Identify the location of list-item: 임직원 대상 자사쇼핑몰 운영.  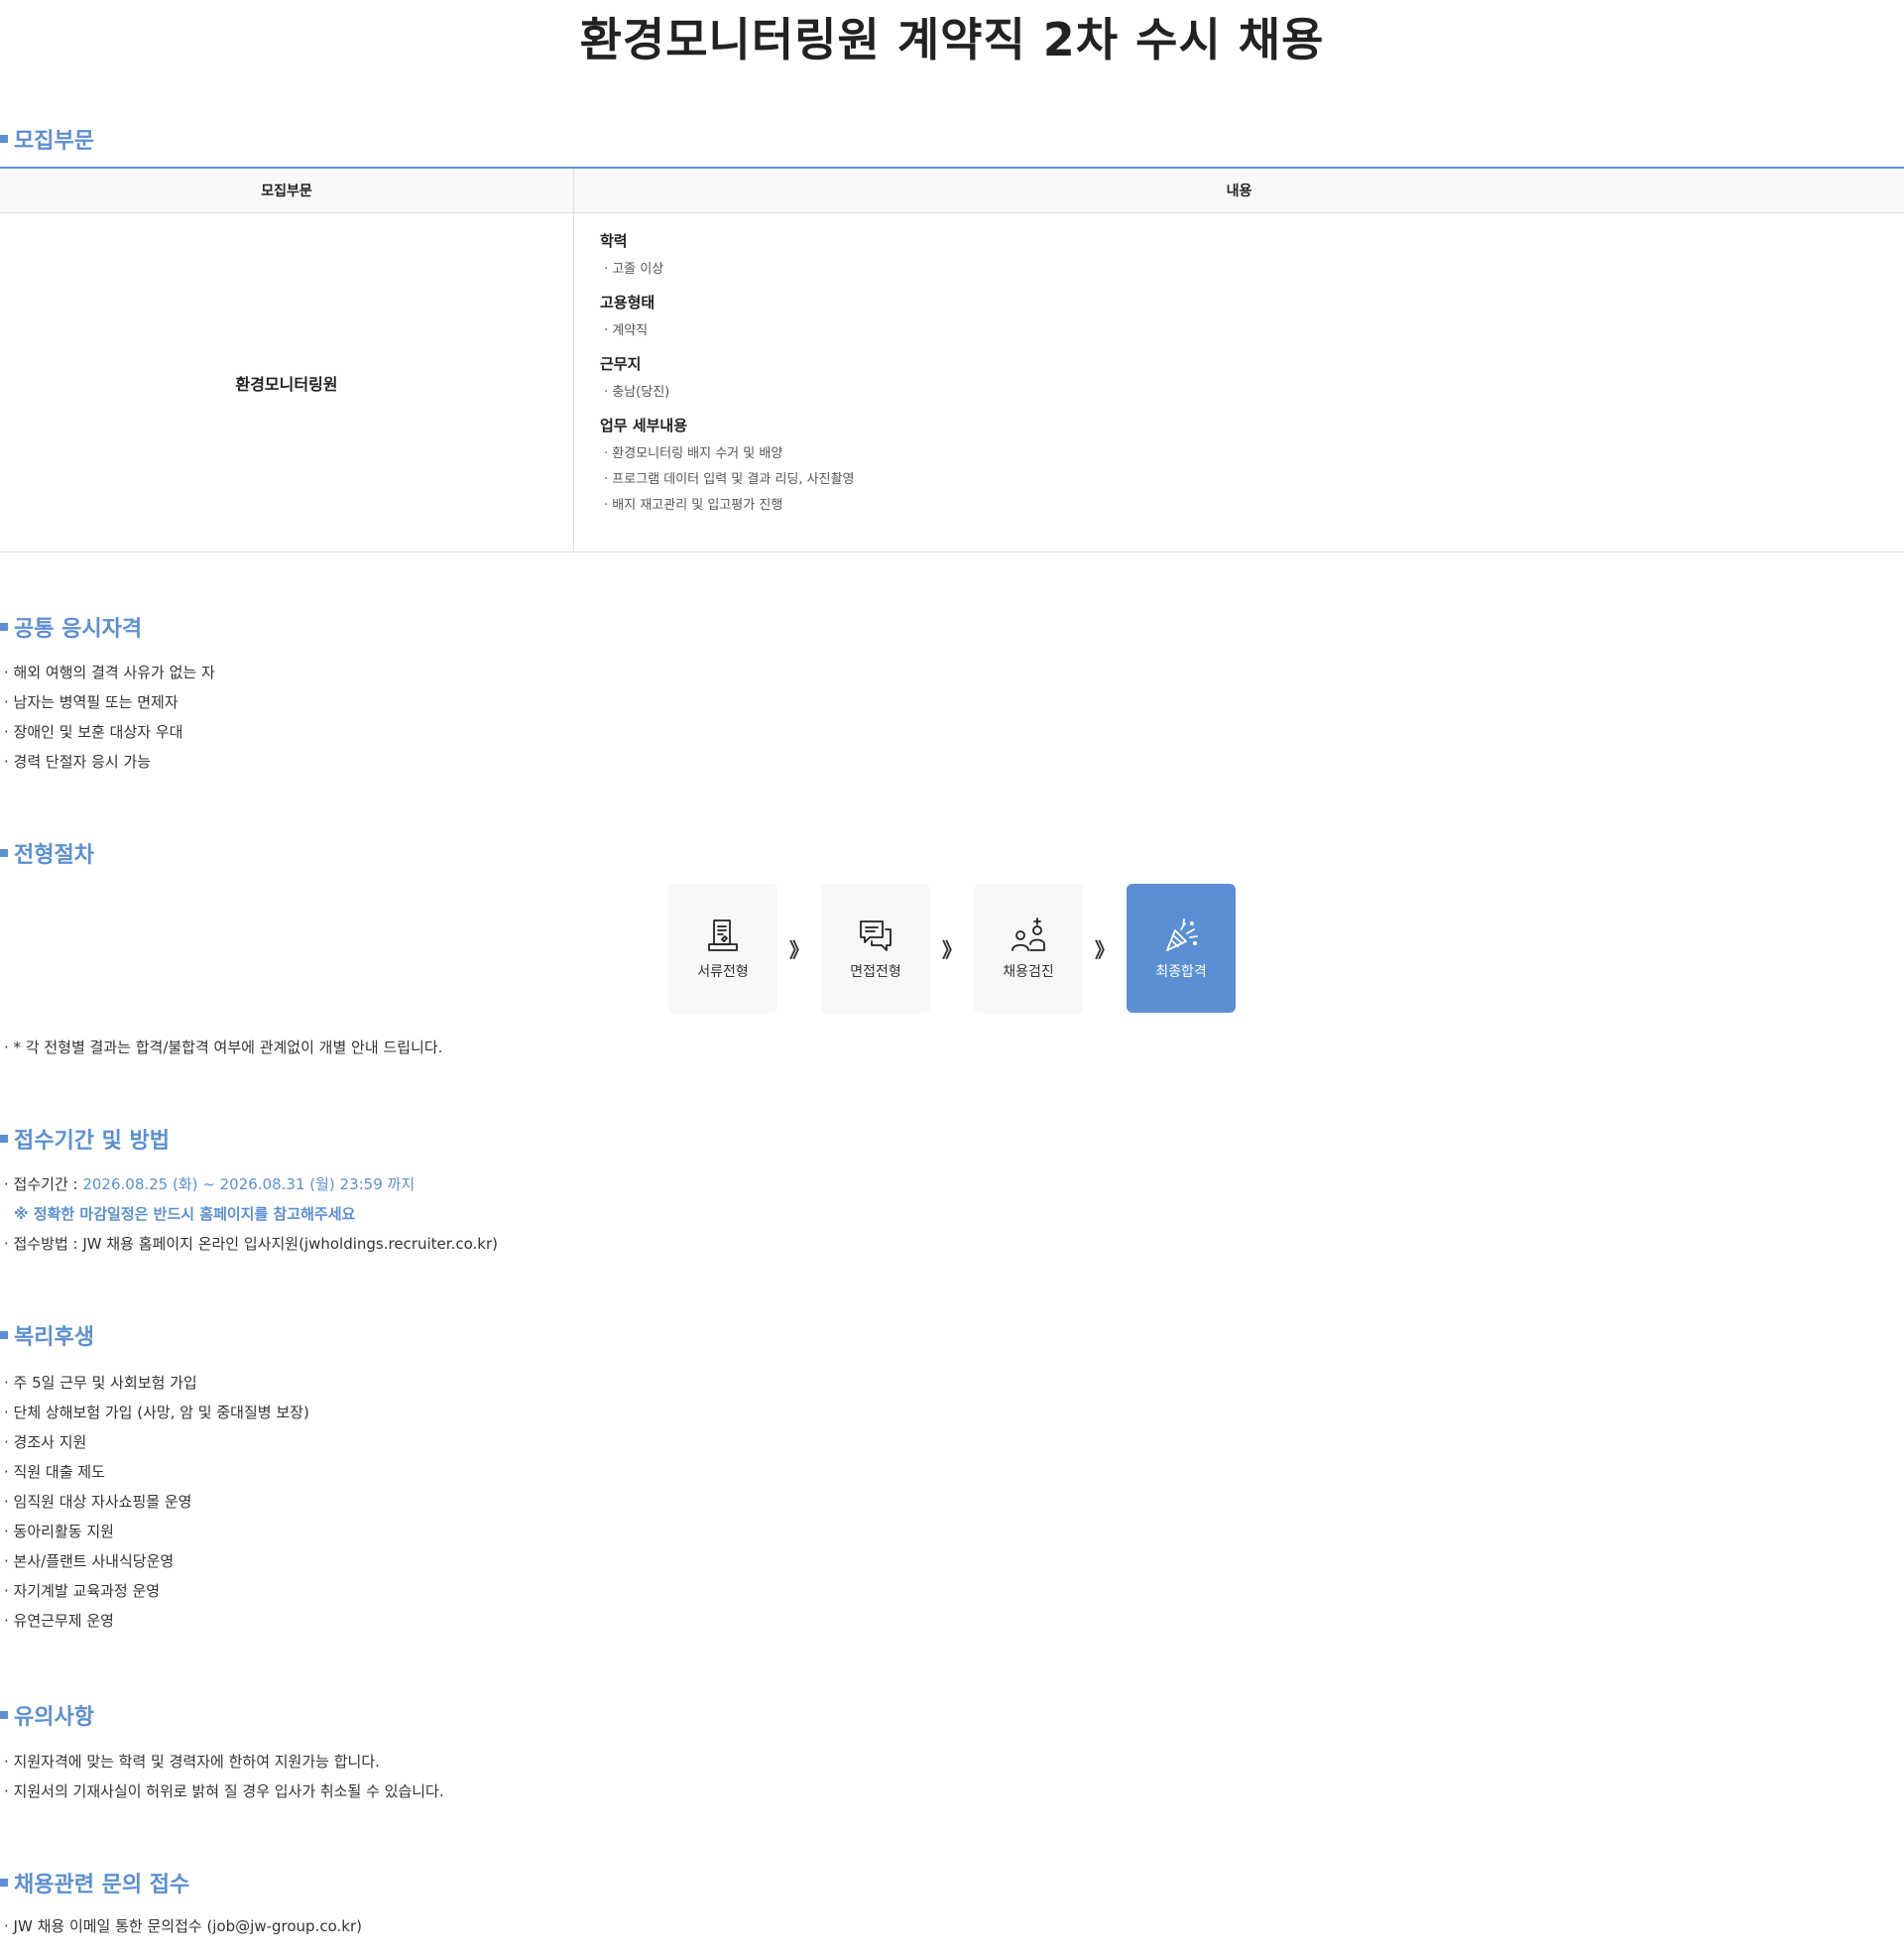
(156, 1502).